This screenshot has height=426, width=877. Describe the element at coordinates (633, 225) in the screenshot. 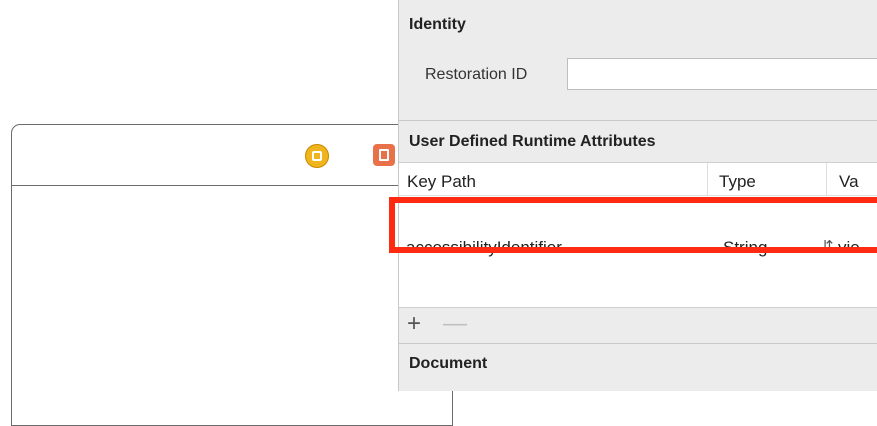

I see `highlight-box` at that location.